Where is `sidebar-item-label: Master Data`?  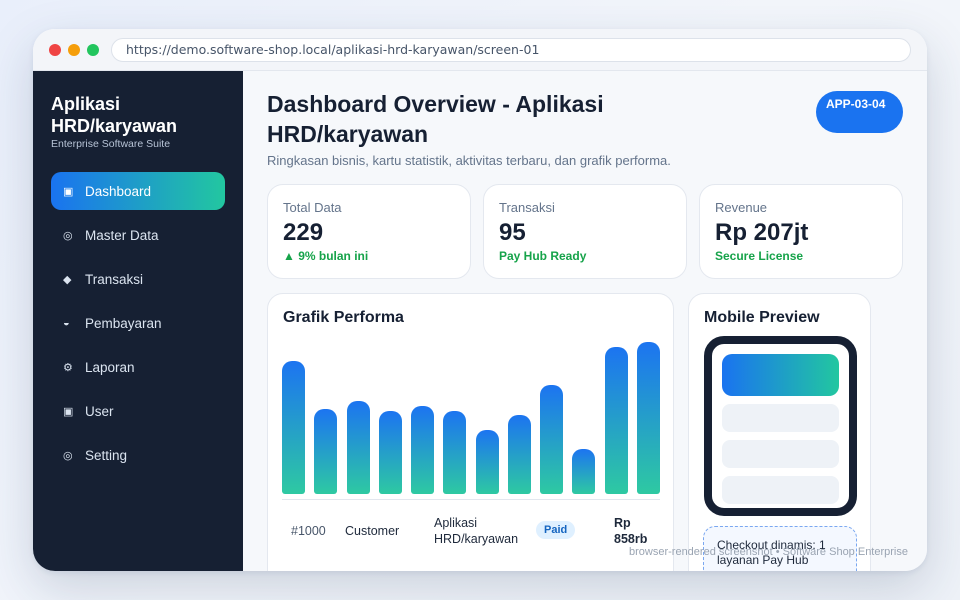
sidebar-item-label: Master Data is located at coordinates (122, 235).